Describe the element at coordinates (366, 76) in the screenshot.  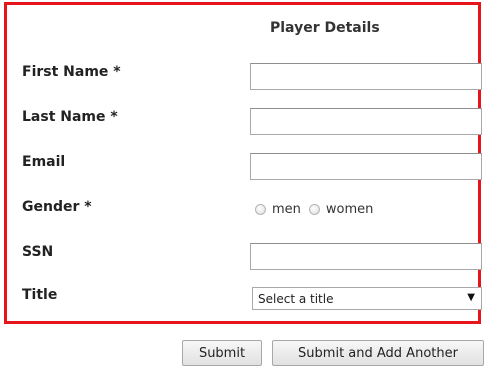
I see `first-name-input` at that location.